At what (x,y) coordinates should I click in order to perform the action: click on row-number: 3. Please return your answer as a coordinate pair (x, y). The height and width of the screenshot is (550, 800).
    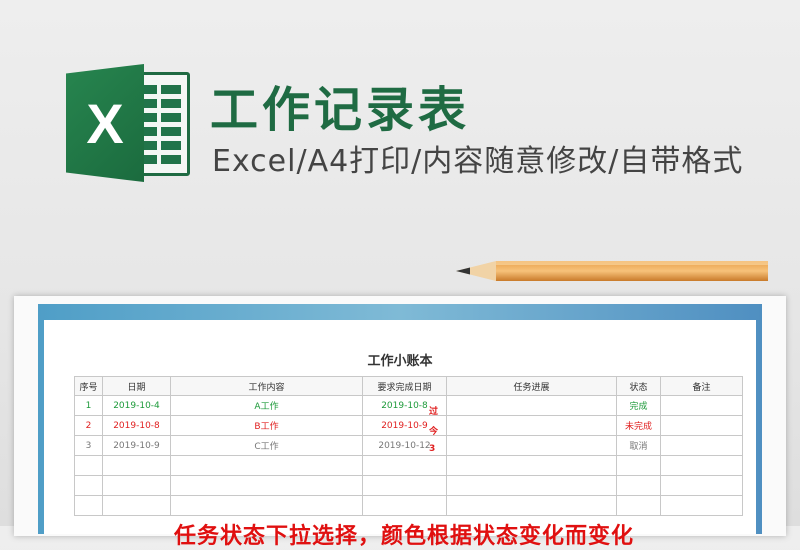
    Looking at the image, I should click on (88, 445).